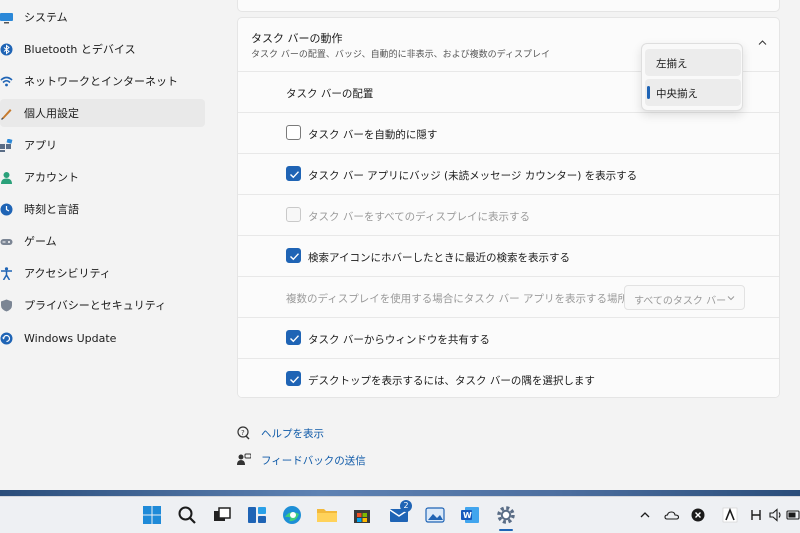 This screenshot has width=800, height=533. What do you see at coordinates (506, 530) in the screenshot?
I see `active-app-indicator` at bounding box center [506, 530].